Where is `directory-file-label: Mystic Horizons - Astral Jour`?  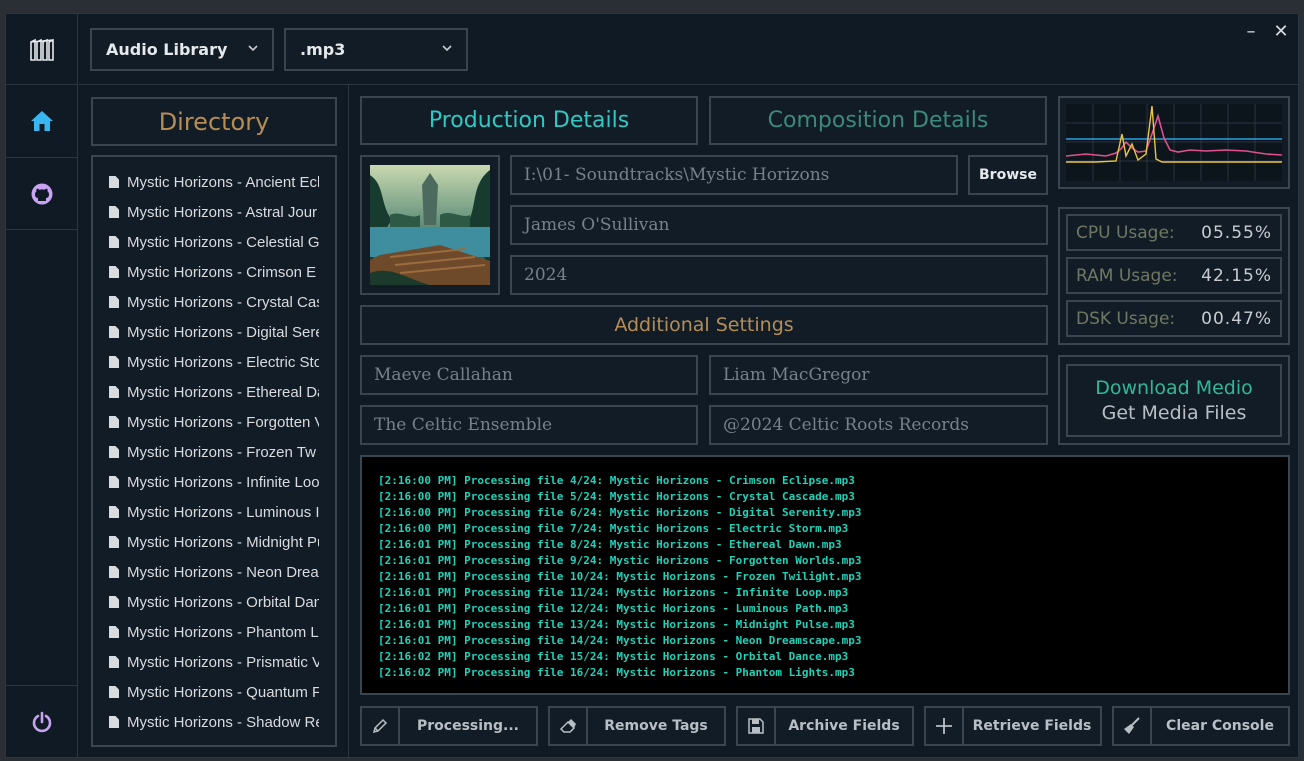 directory-file-label: Mystic Horizons - Astral Jour is located at coordinates (222, 212).